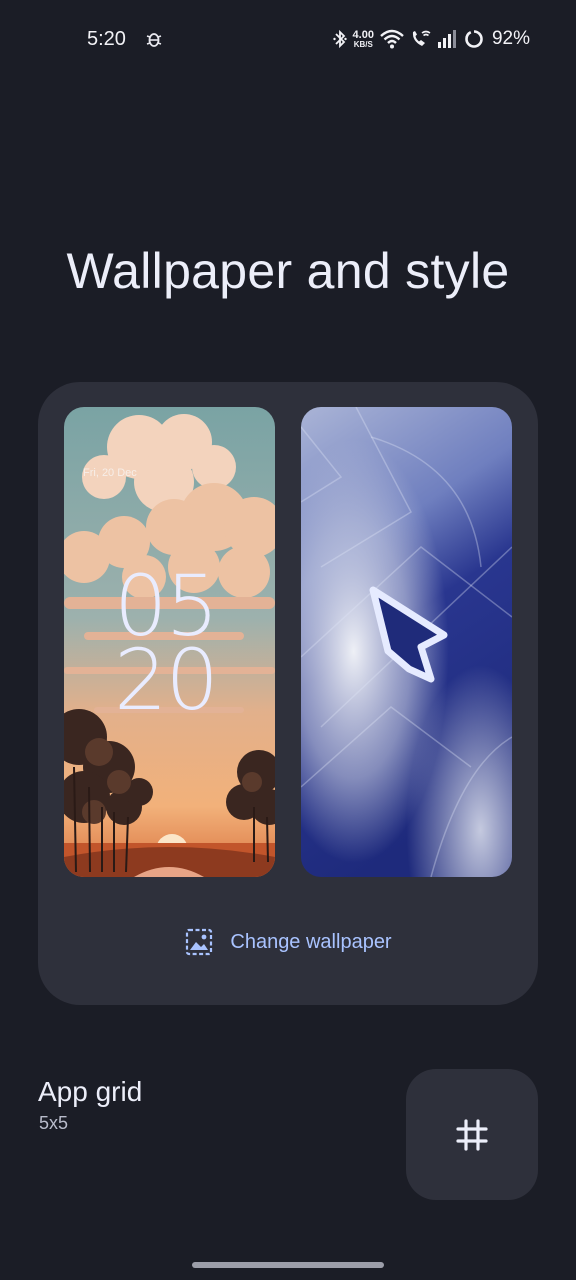 The width and height of the screenshot is (576, 1280). I want to click on gesture-nav-handle, so click(288, 1265).